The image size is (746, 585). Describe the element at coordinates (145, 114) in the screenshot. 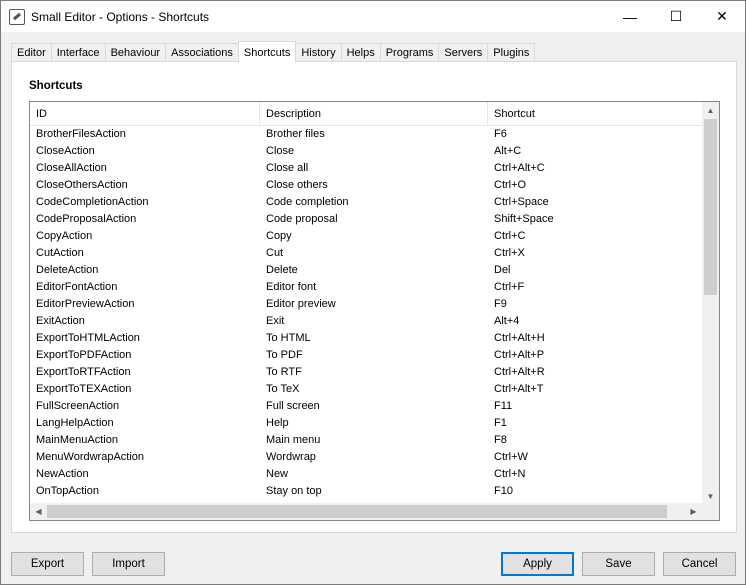

I see `column-header-id: ID` at that location.